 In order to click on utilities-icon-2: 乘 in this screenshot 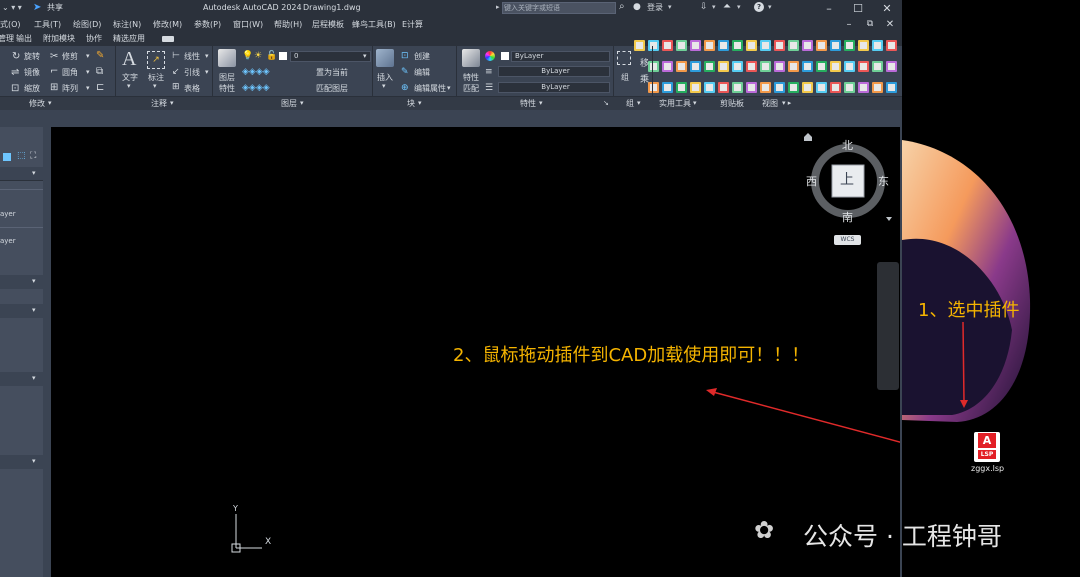, I will do `click(644, 78)`.